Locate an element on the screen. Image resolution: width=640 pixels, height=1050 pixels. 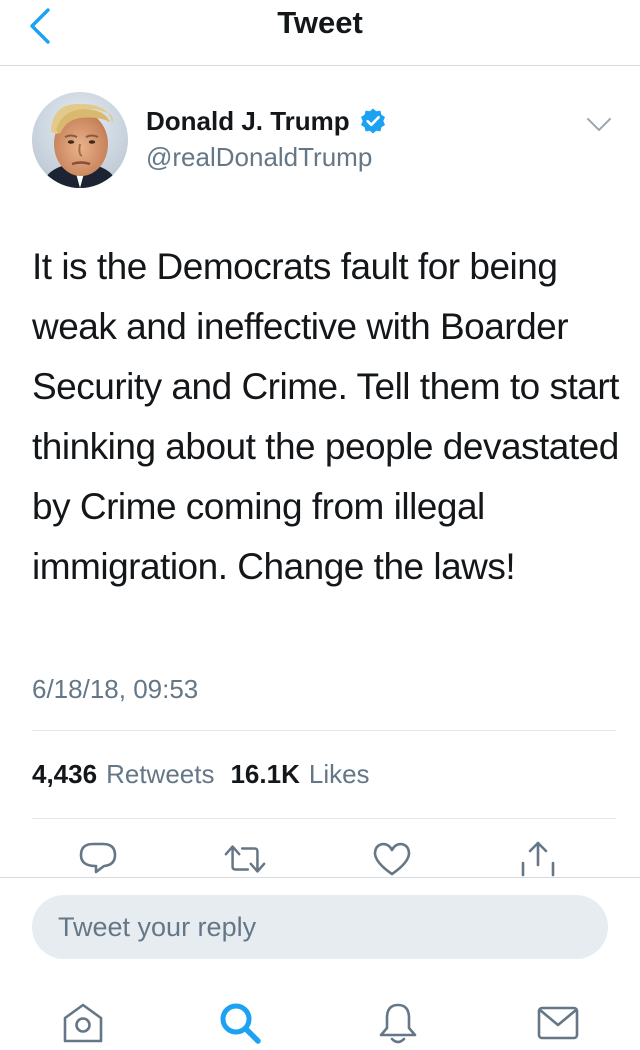
tweet-menu-button is located at coordinates (599, 125).